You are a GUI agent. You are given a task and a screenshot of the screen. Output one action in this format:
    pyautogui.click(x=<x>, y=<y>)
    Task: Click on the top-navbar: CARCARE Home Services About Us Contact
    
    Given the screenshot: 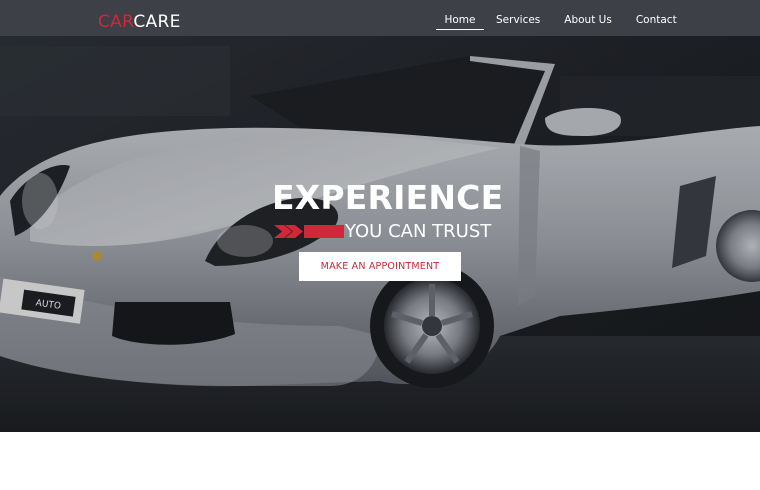 What is the action you would take?
    pyautogui.click(x=380, y=18)
    